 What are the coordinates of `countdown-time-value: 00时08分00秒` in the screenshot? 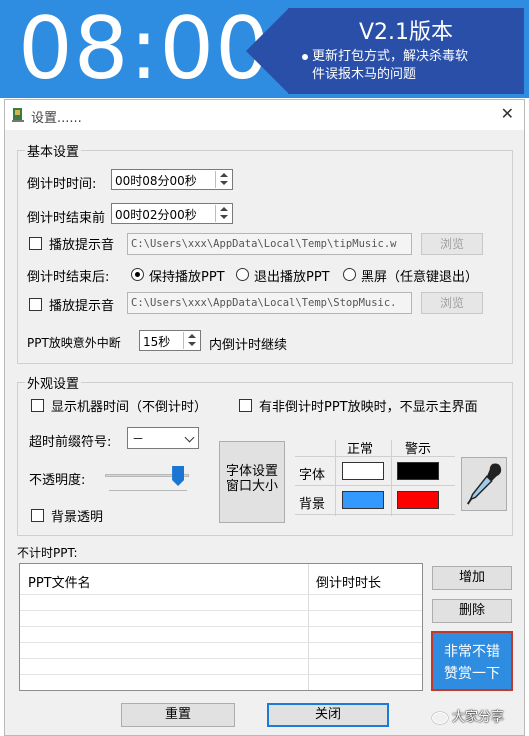 It's located at (156, 181).